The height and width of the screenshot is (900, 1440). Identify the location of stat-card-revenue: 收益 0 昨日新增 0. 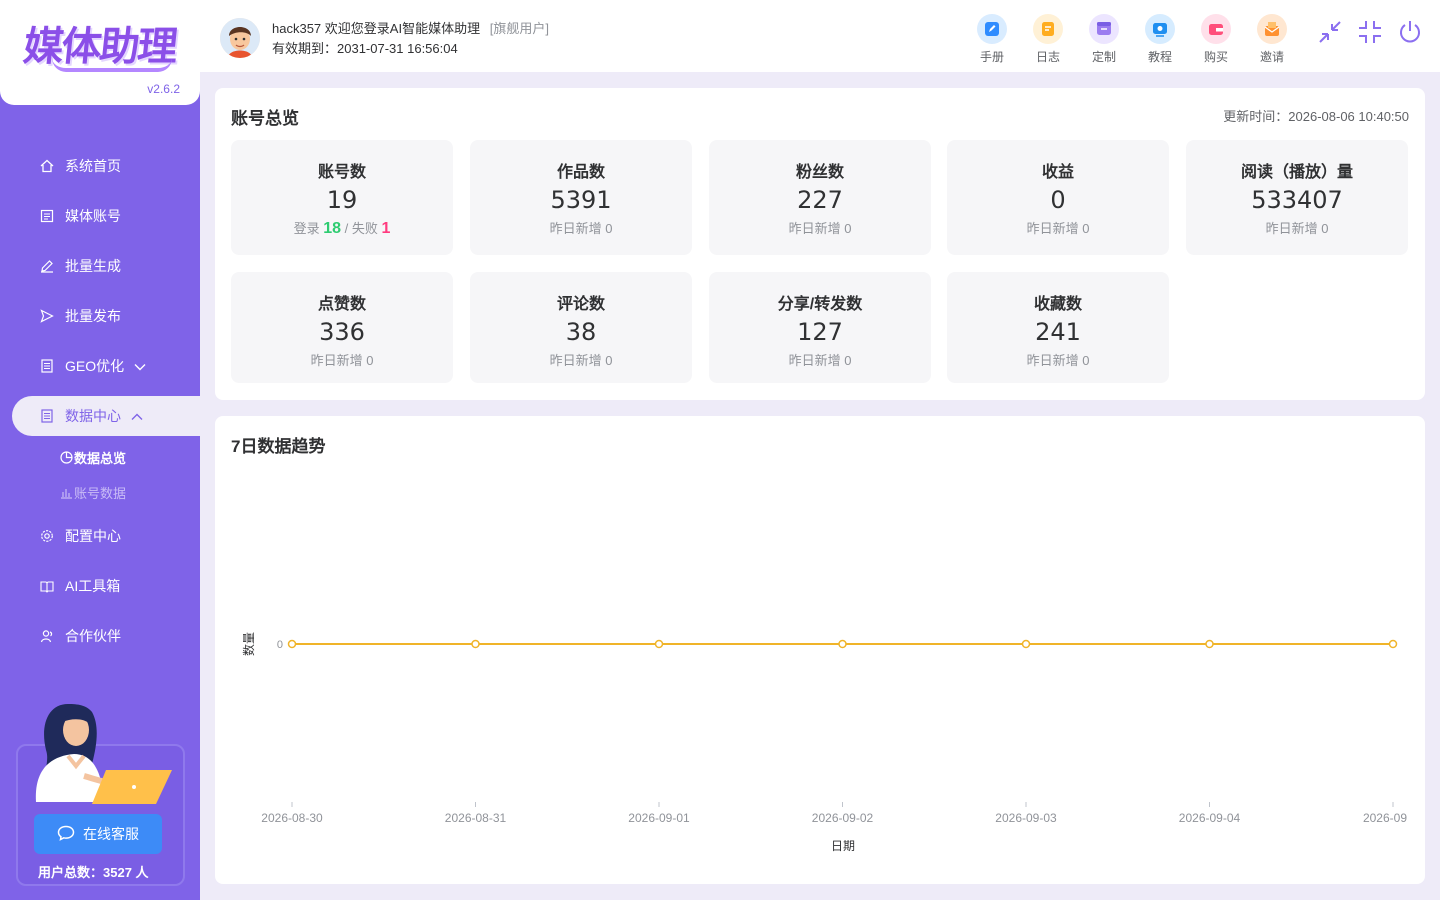
(1058, 197).